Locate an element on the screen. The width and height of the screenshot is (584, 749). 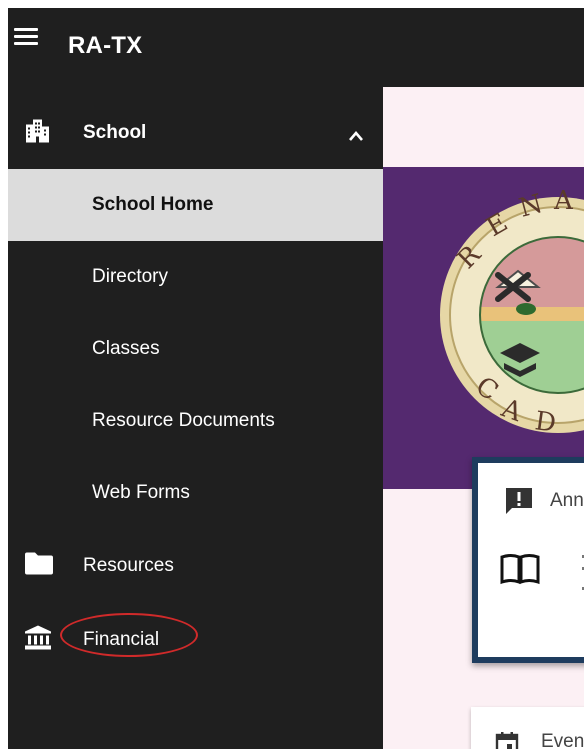
sidebar-item-label: Directory is located at coordinates (130, 276).